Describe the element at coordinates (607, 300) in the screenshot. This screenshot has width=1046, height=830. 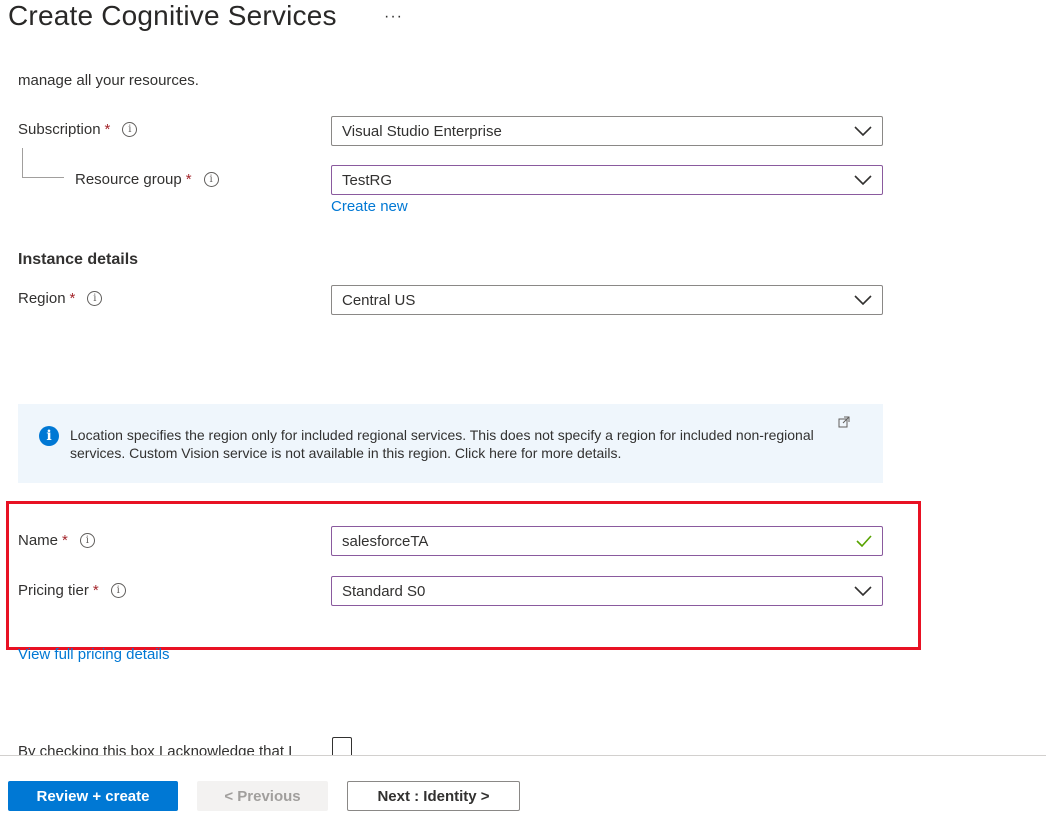
I see `region-dropdown: Central US` at that location.